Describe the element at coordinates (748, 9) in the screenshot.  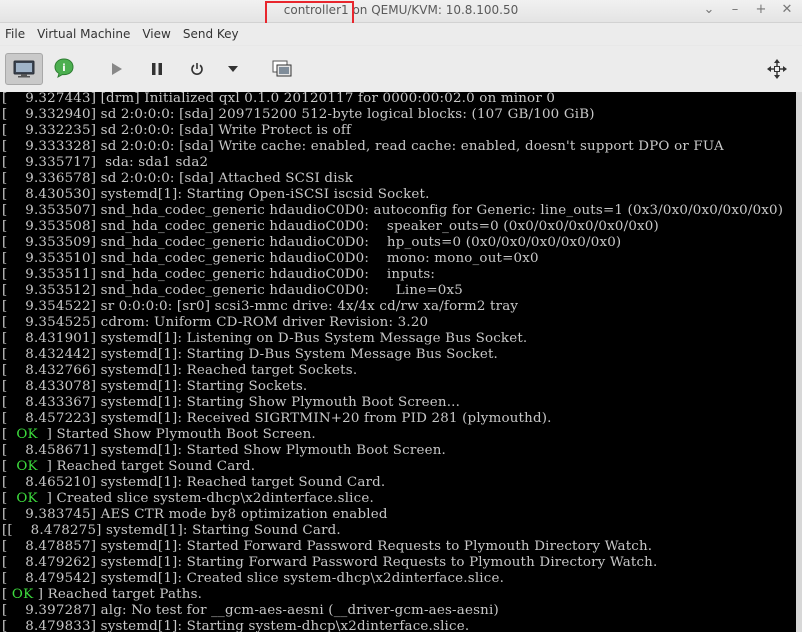
I see `window-controls: ⌄ – + ✕` at that location.